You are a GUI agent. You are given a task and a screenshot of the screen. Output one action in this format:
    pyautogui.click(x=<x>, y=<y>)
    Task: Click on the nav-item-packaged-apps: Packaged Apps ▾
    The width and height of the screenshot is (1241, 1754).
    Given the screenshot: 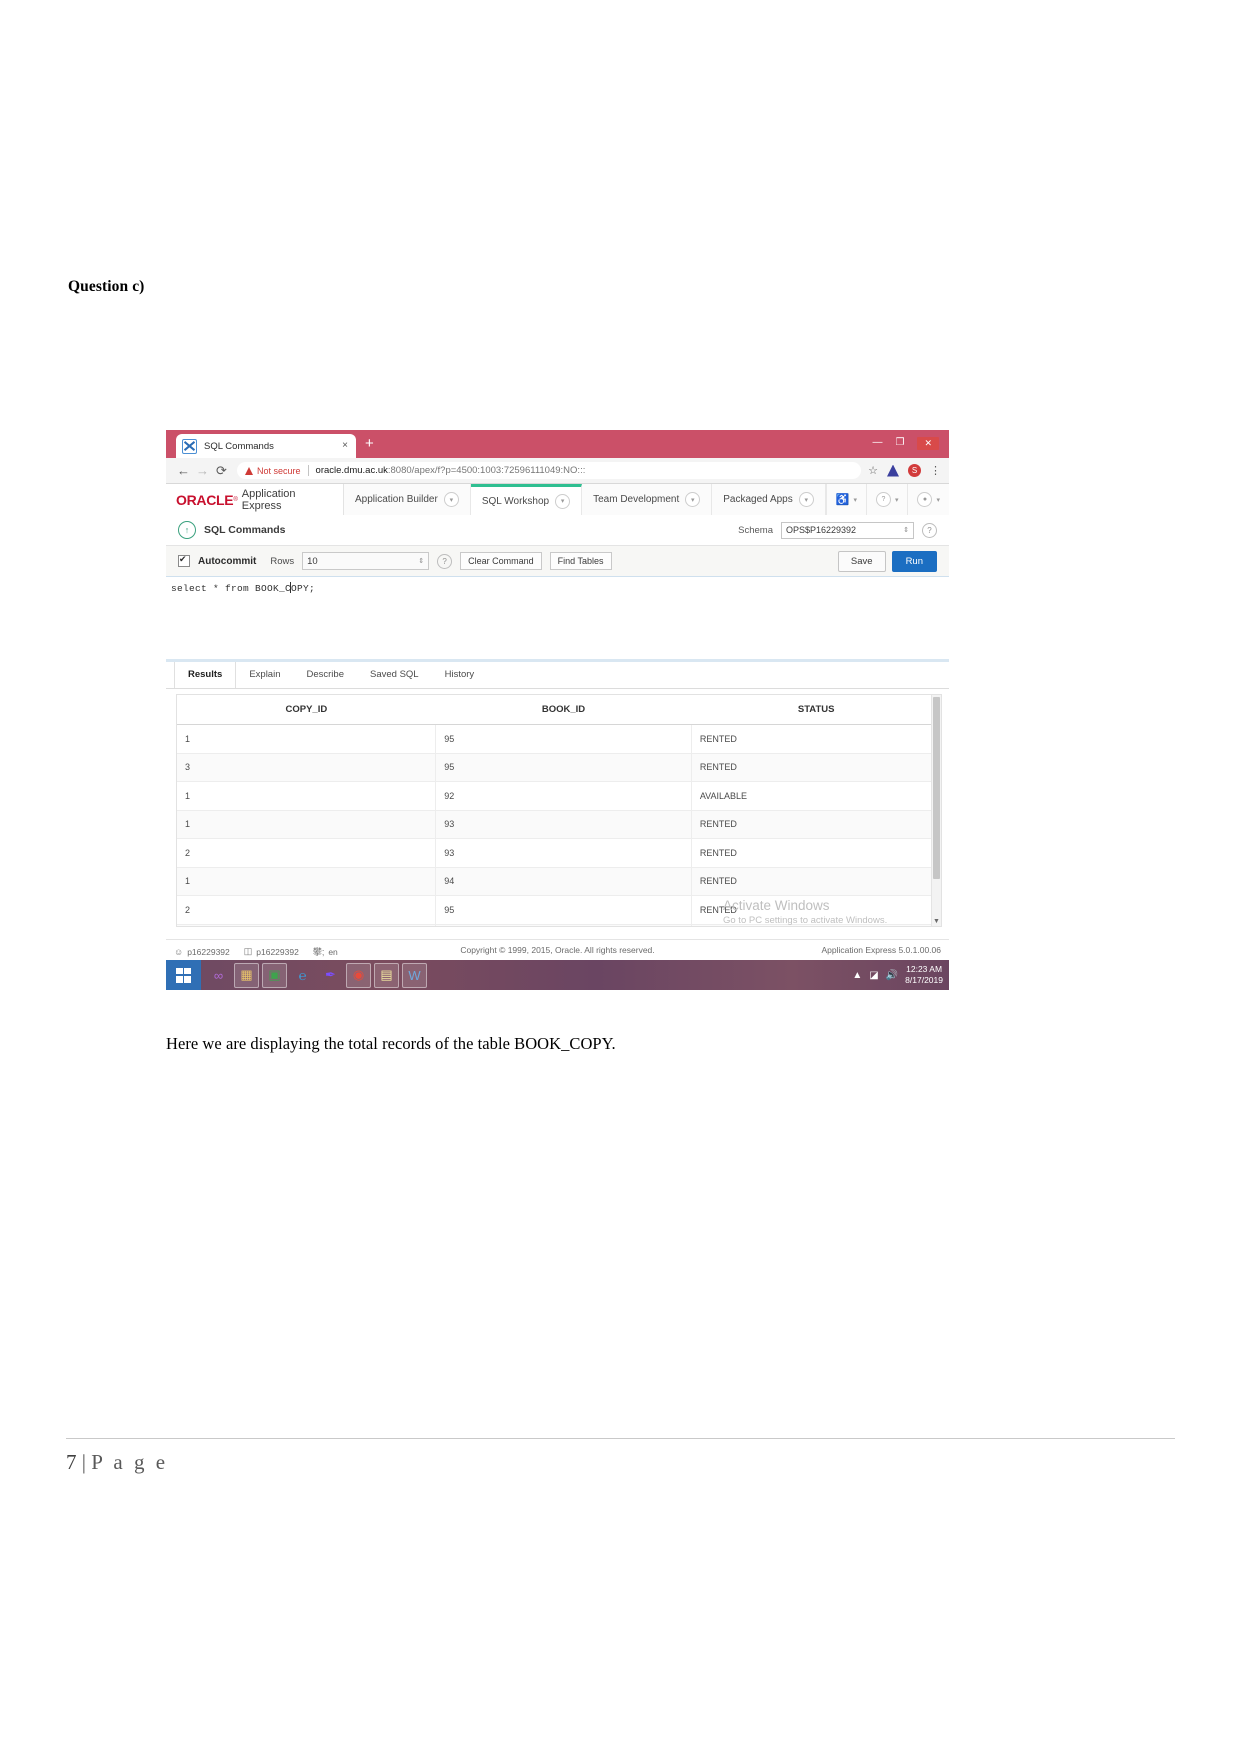 What is the action you would take?
    pyautogui.click(x=769, y=499)
    